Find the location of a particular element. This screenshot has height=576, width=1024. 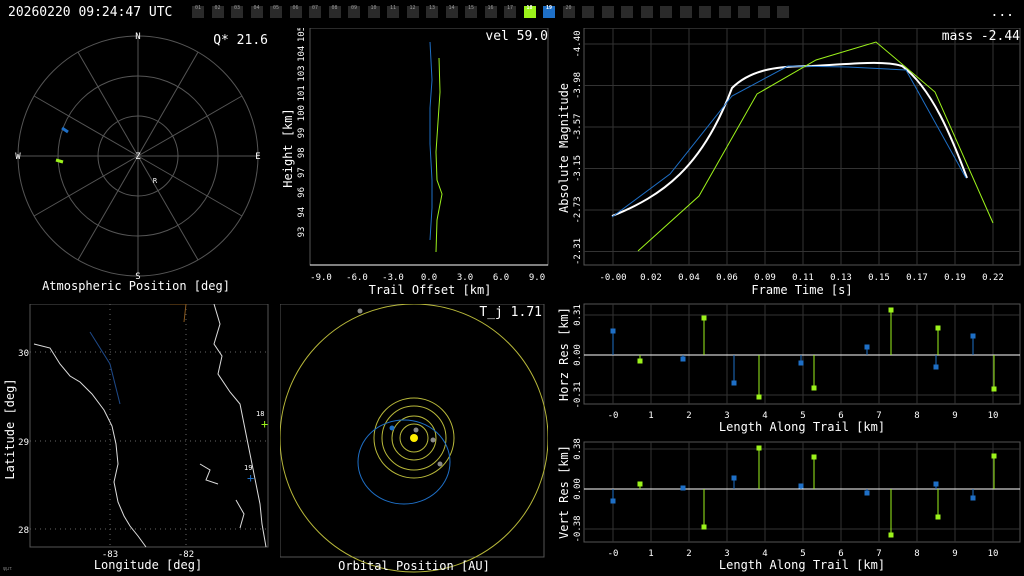

camera-slot: 19 is located at coordinates (549, 11).